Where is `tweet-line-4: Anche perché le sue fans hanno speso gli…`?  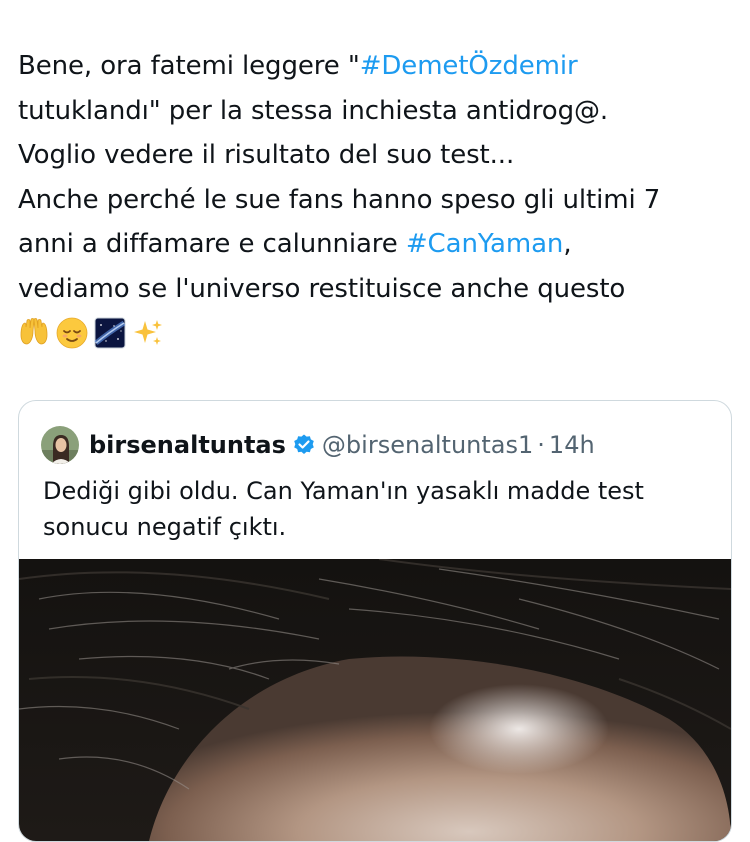 tweet-line-4: Anche perché le sue fans hanno speso gli… is located at coordinates (339, 199).